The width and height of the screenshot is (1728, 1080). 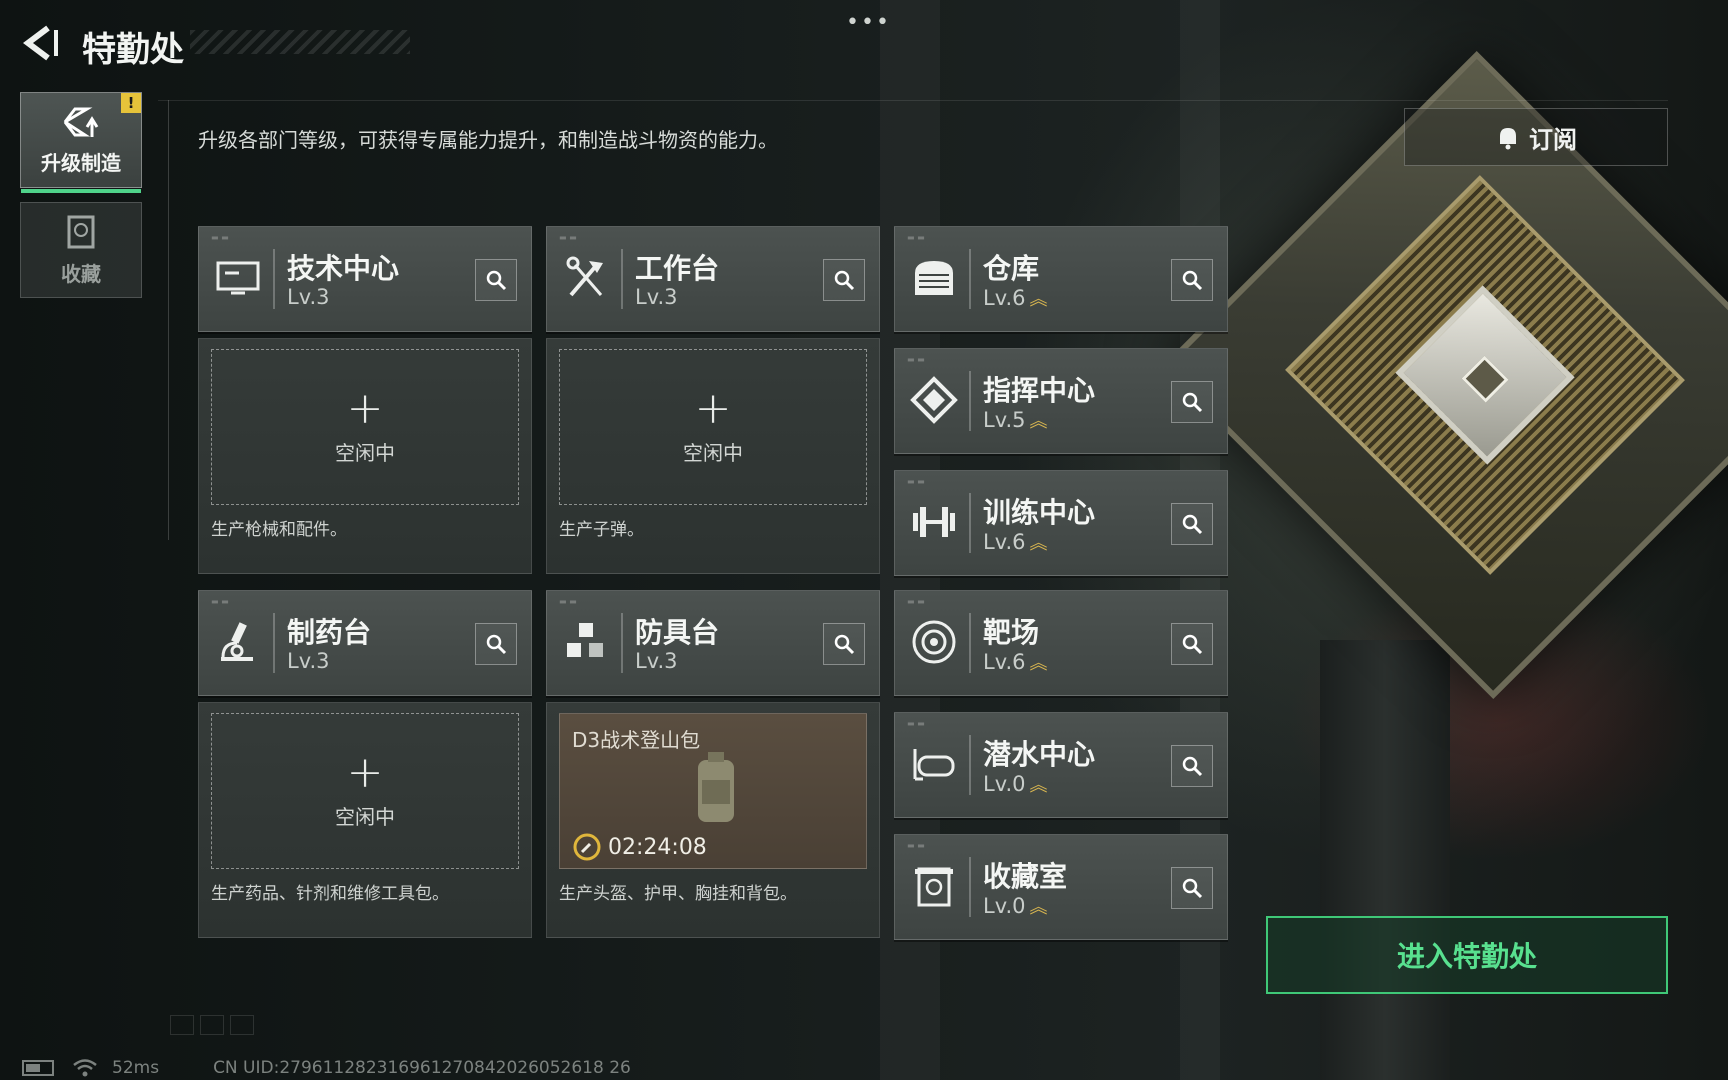 What do you see at coordinates (133, 50) in the screenshot?
I see `page-title: 特勤处` at bounding box center [133, 50].